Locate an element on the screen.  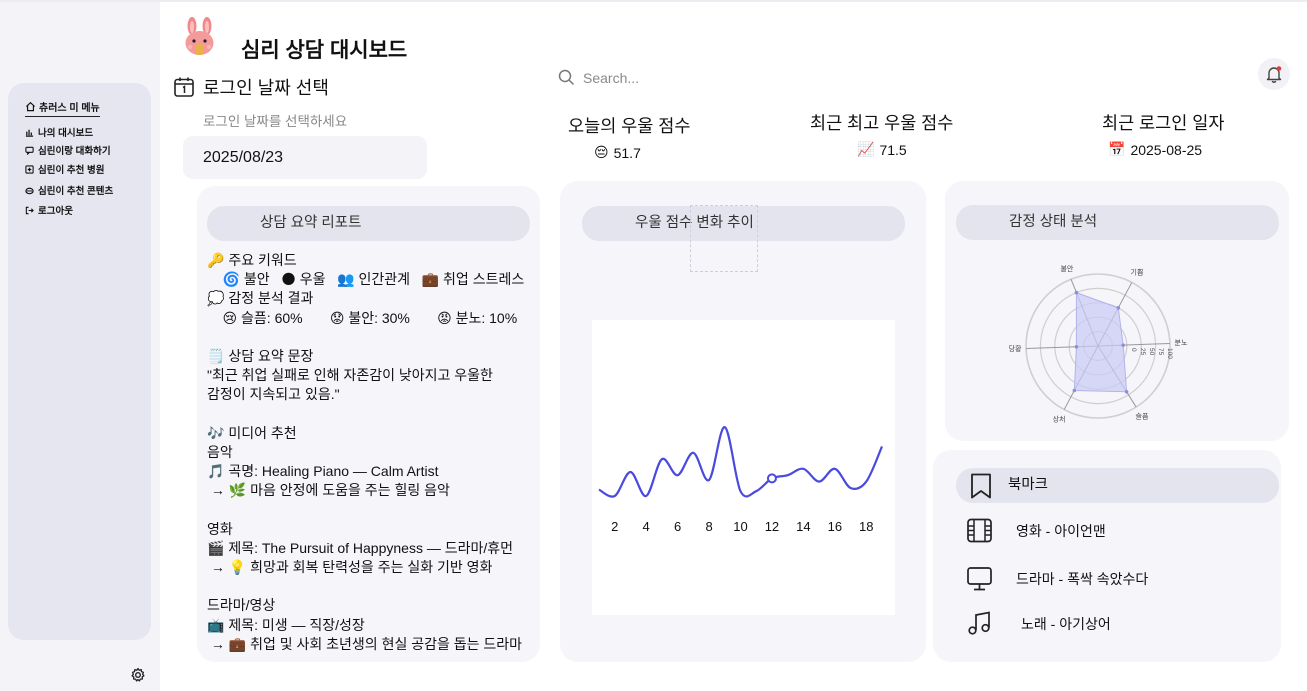
calendar-emoji-icon: 📅 is located at coordinates (1117, 149).